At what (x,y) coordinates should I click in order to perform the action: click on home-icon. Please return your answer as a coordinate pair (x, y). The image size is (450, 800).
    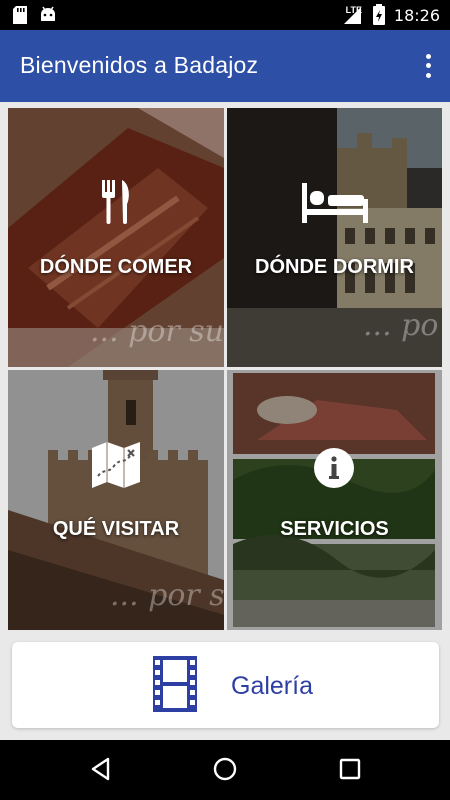
    Looking at the image, I should click on (225, 769).